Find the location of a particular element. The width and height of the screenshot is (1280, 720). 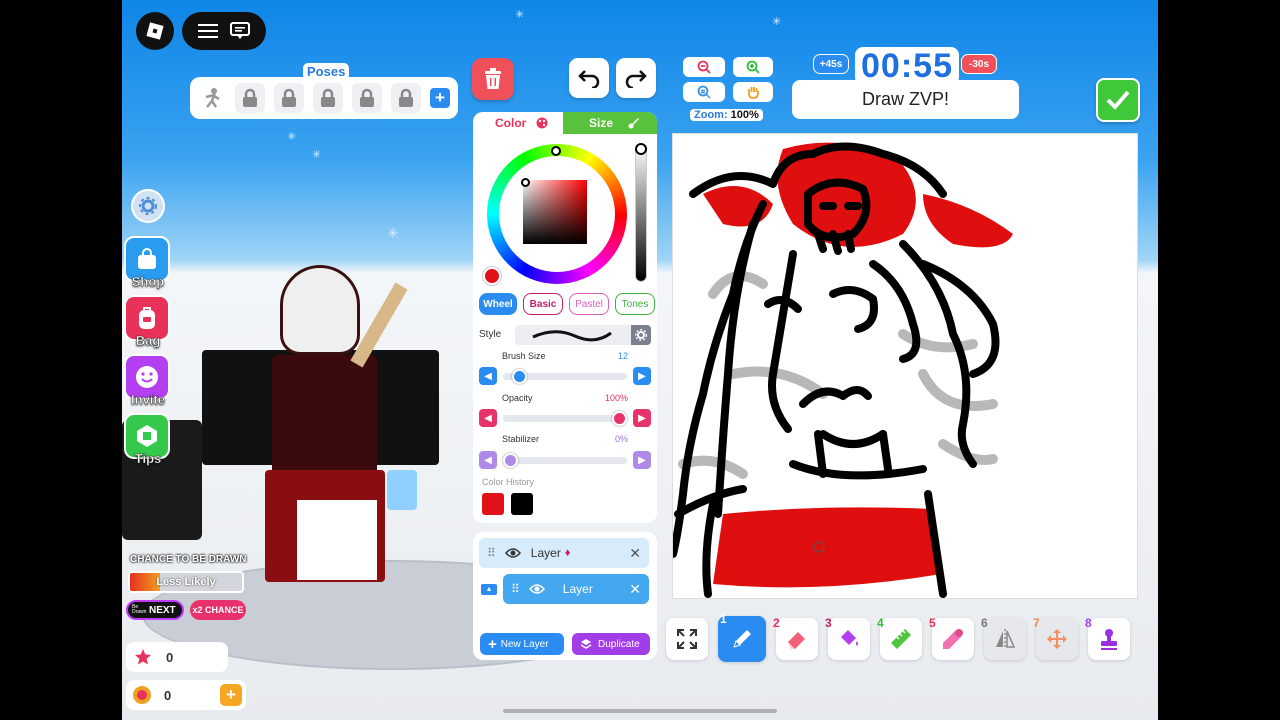

next-label: NEXT is located at coordinates (162, 610).